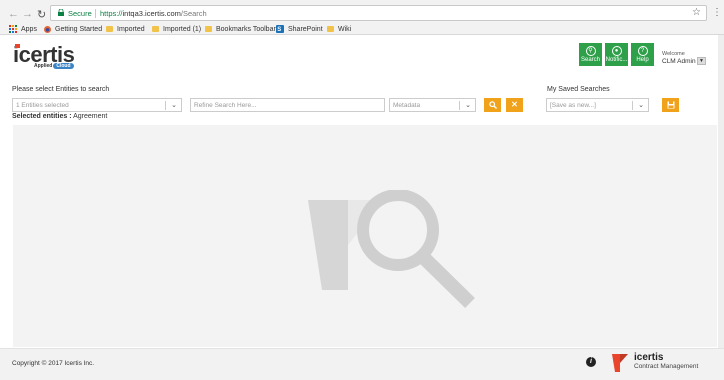  I want to click on cloud-badge: Cloud, so click(63, 66).